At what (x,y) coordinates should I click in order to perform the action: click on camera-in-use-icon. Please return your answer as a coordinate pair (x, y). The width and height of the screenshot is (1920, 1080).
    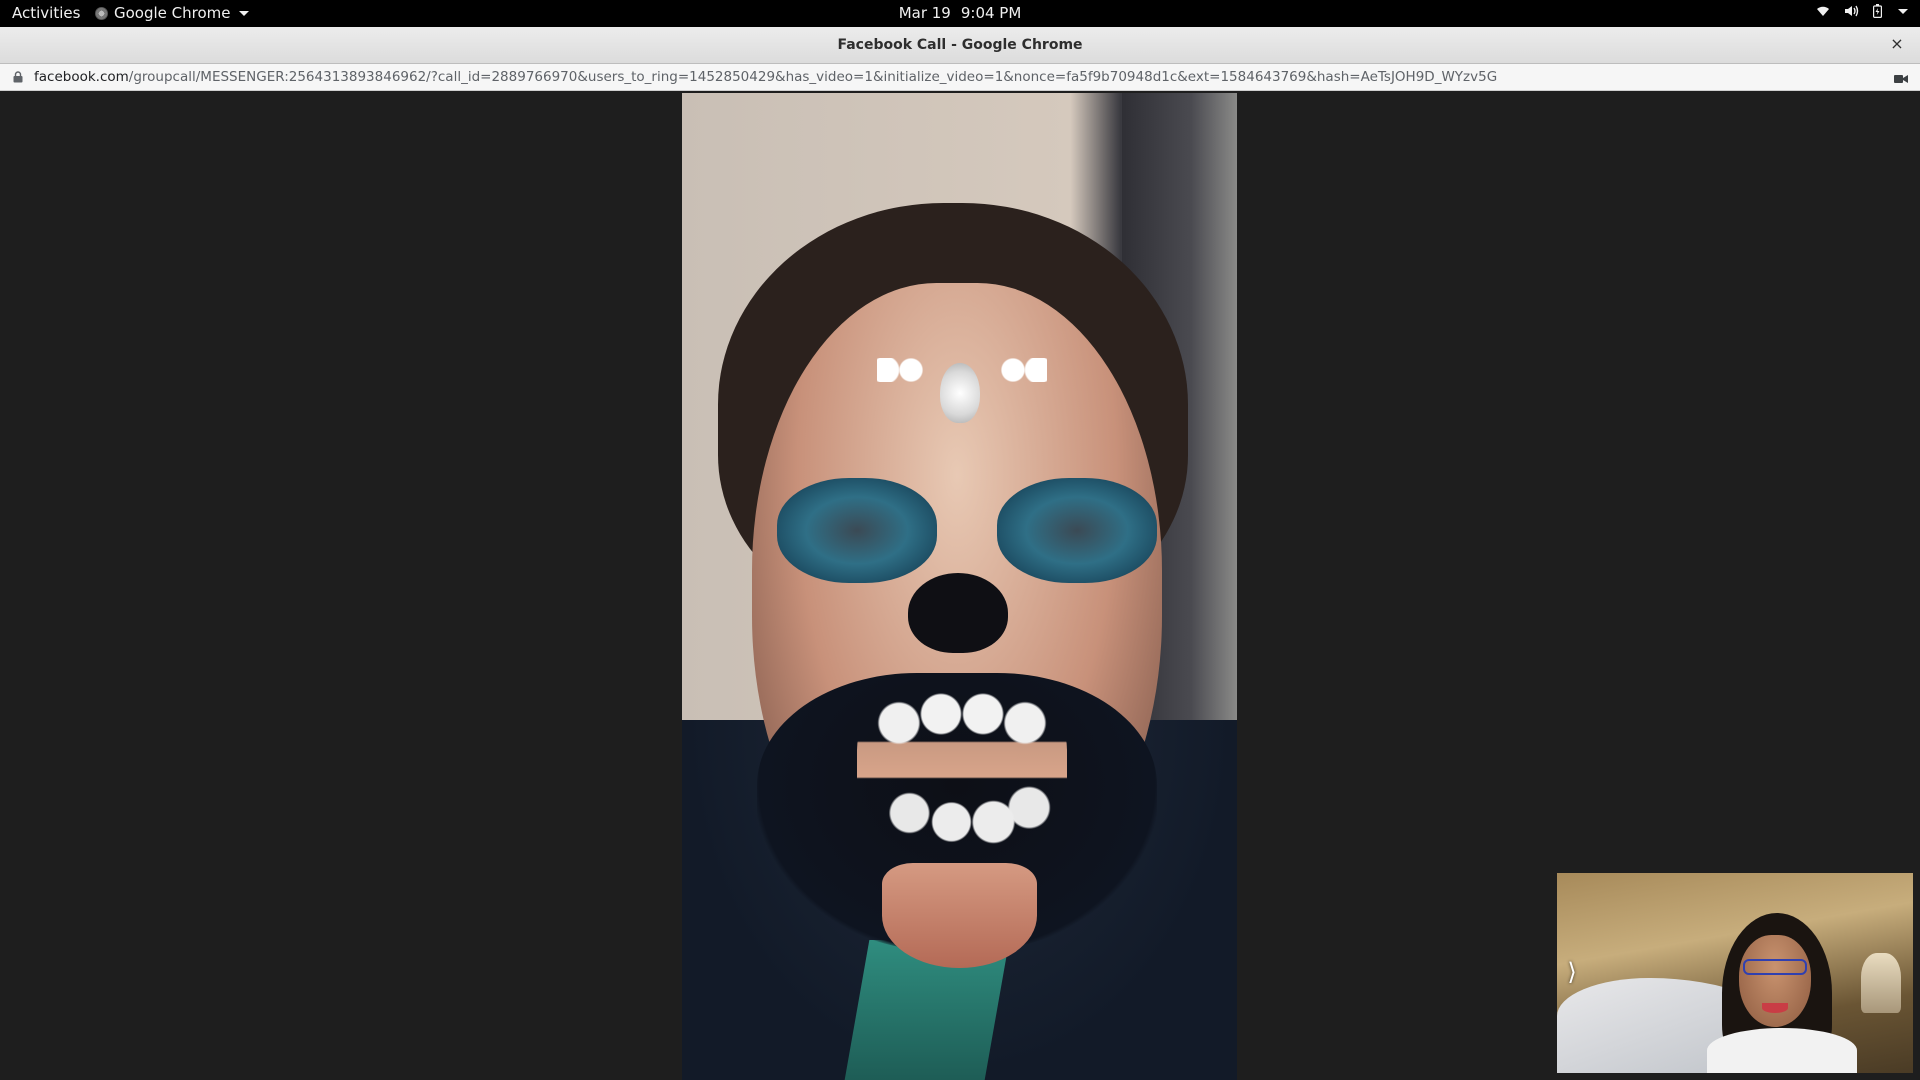
    Looking at the image, I should click on (1901, 80).